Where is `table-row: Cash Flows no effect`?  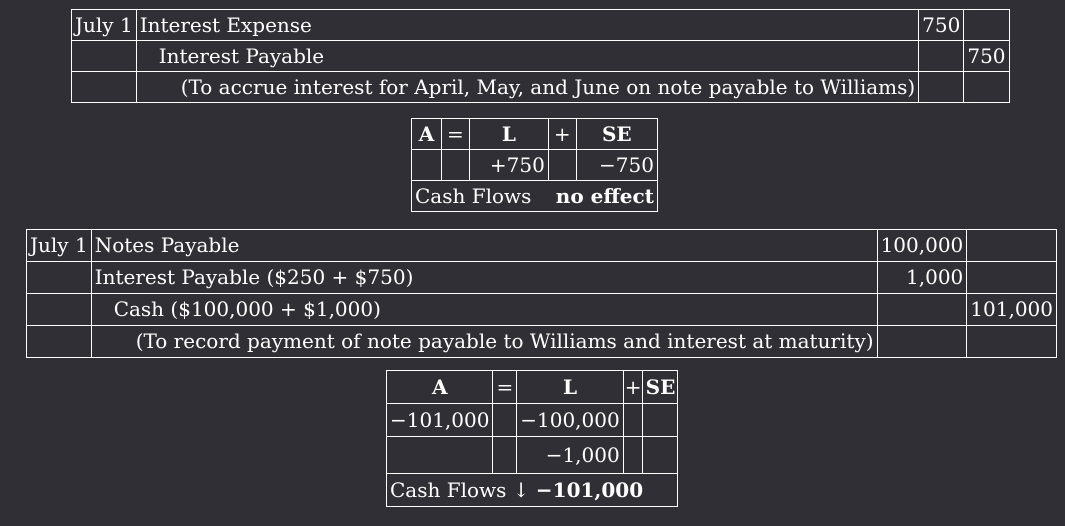 table-row: Cash Flows no effect is located at coordinates (534, 196).